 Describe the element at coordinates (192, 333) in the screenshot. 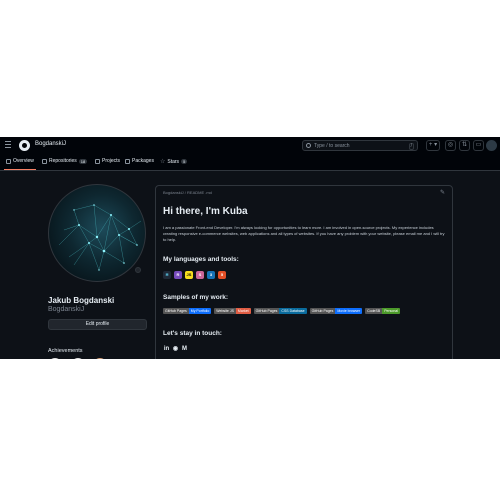

I see `contact-heading: Let's stay in touch:` at that location.